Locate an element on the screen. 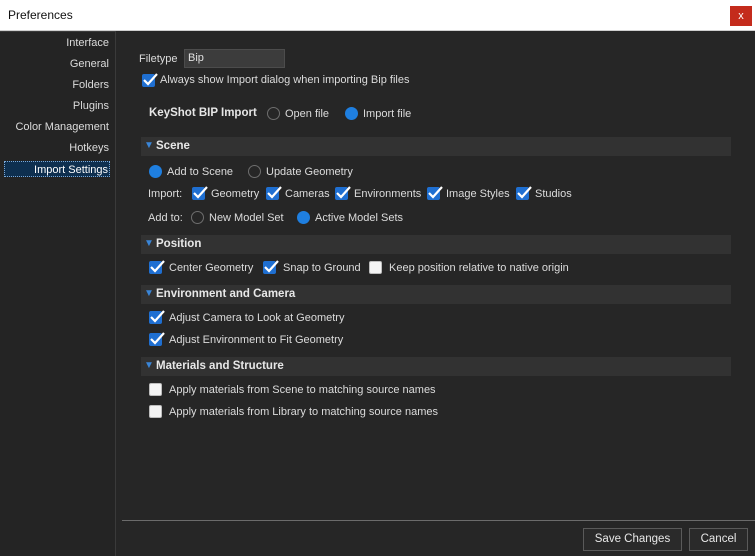  add-to-scene-radio is located at coordinates (155, 171).